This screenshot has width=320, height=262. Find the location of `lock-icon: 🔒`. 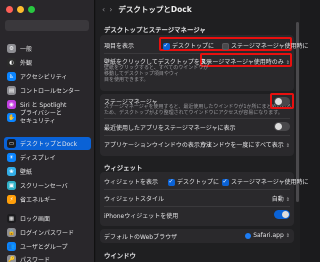

lock-icon: 🔒 is located at coordinates (11, 232).